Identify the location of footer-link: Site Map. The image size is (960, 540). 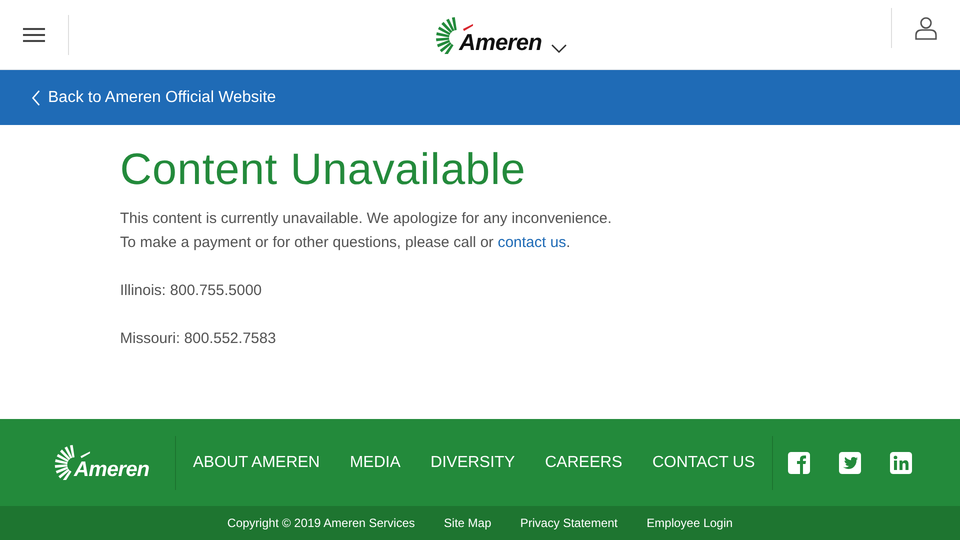
(468, 523).